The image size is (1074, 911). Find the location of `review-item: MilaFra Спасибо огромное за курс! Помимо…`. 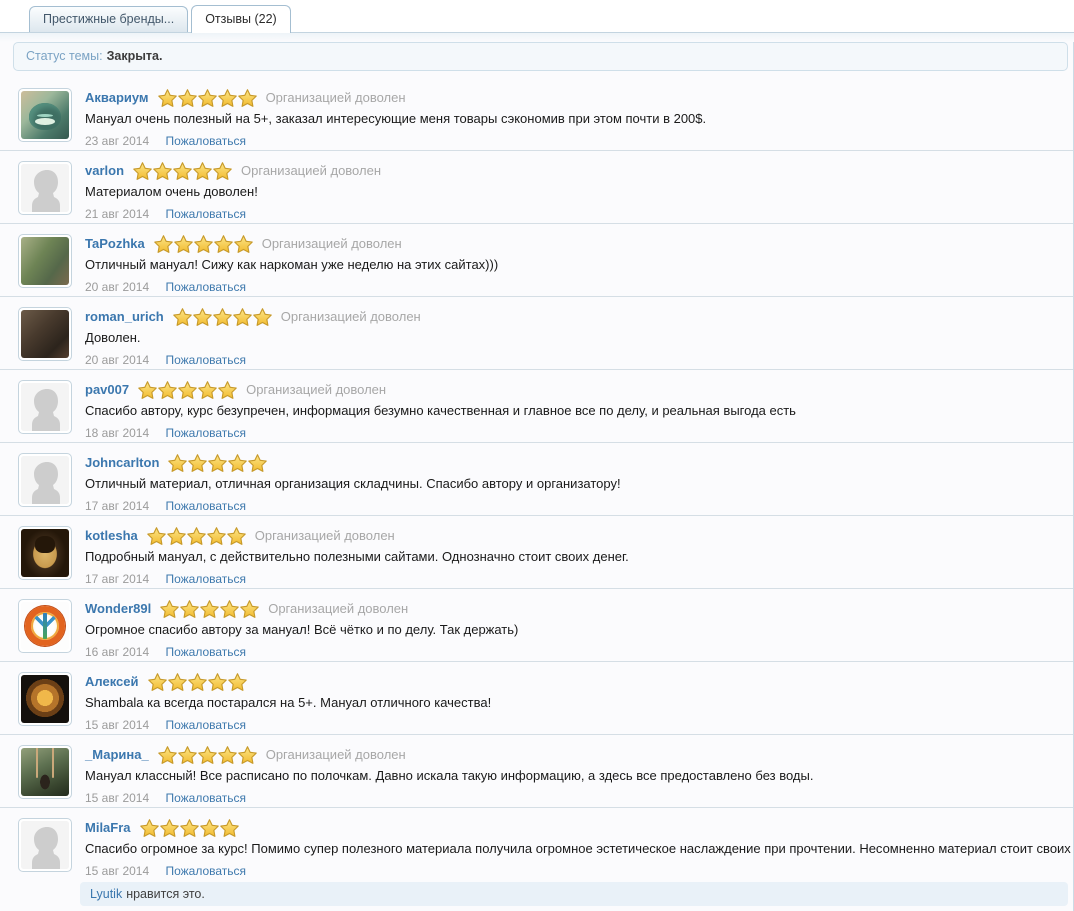

review-item: MilaFra Спасибо огромное за курс! Помимо… is located at coordinates (537, 843).